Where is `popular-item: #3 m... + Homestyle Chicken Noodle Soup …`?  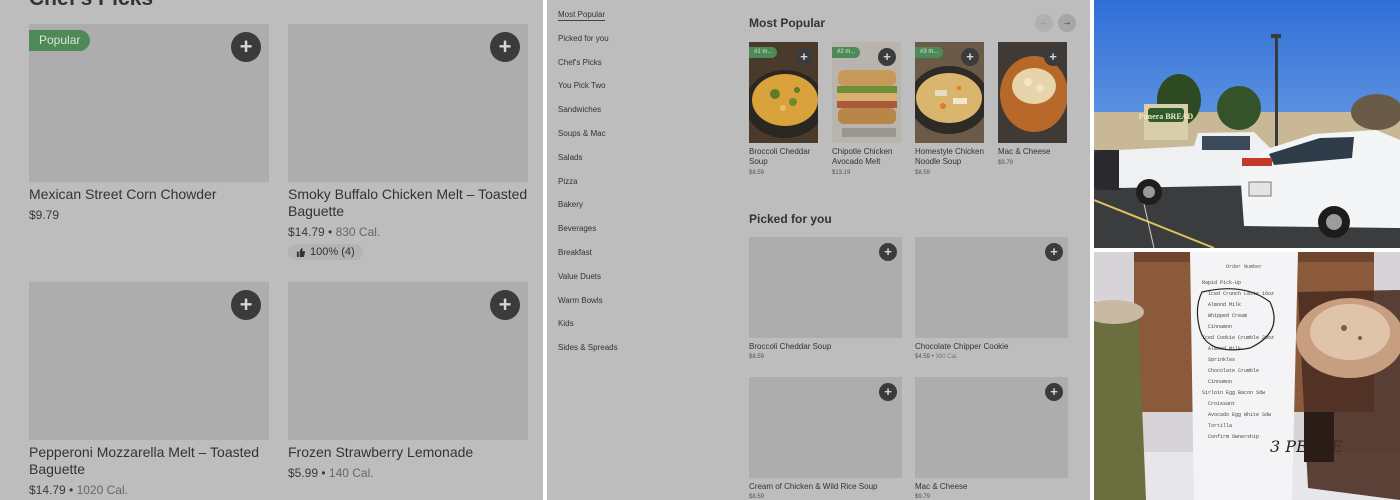
popular-item: #3 m... + Homestyle Chicken Noodle Soup … is located at coordinates (949, 109).